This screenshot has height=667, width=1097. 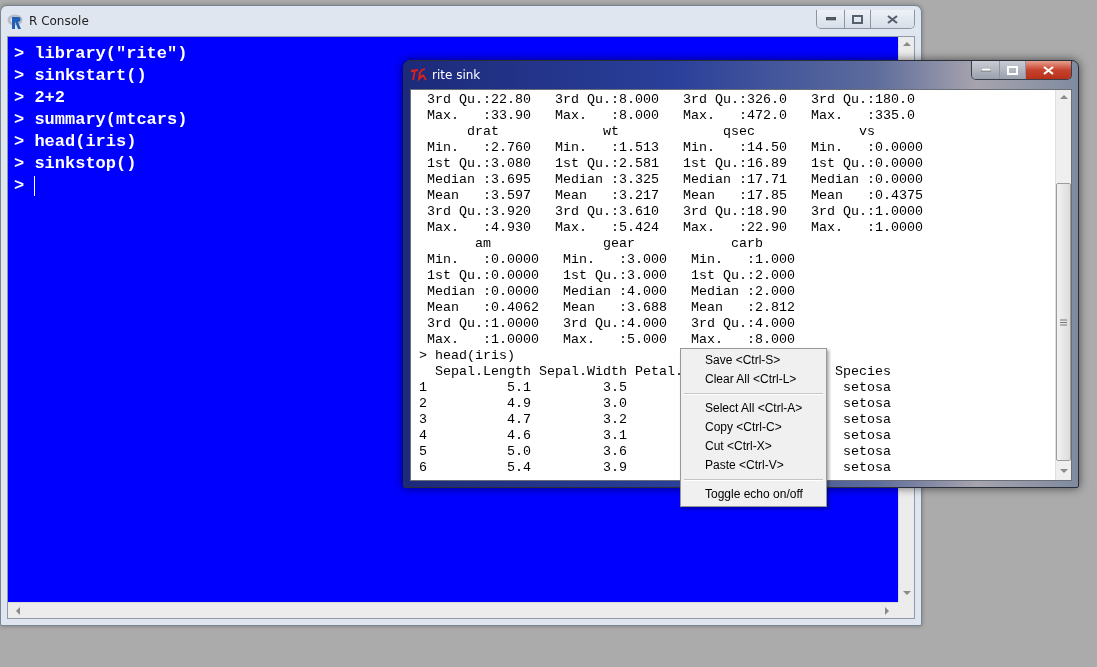 I want to click on output-line: Min. :0.0000 Min. :3.000 Min. :1.000, so click(x=610, y=260).